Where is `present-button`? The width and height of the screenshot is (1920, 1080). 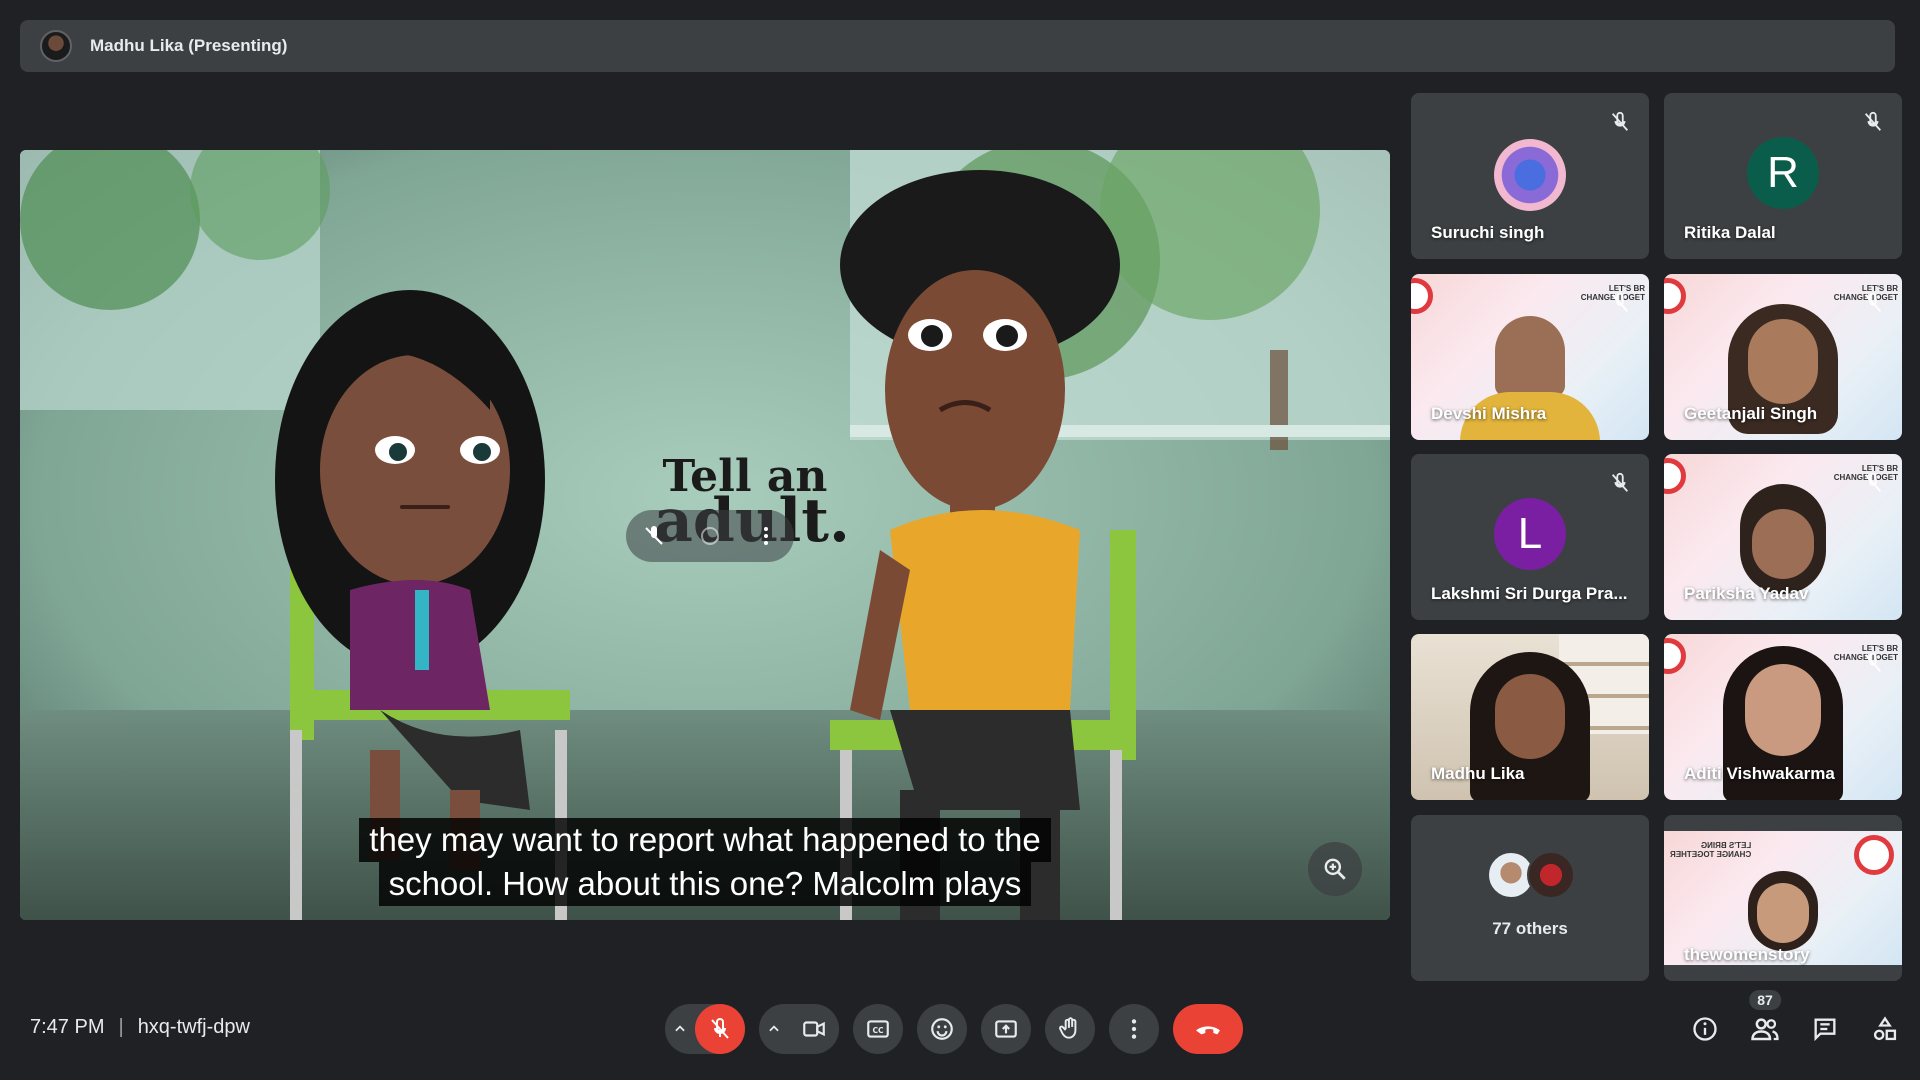 present-button is located at coordinates (1006, 1029).